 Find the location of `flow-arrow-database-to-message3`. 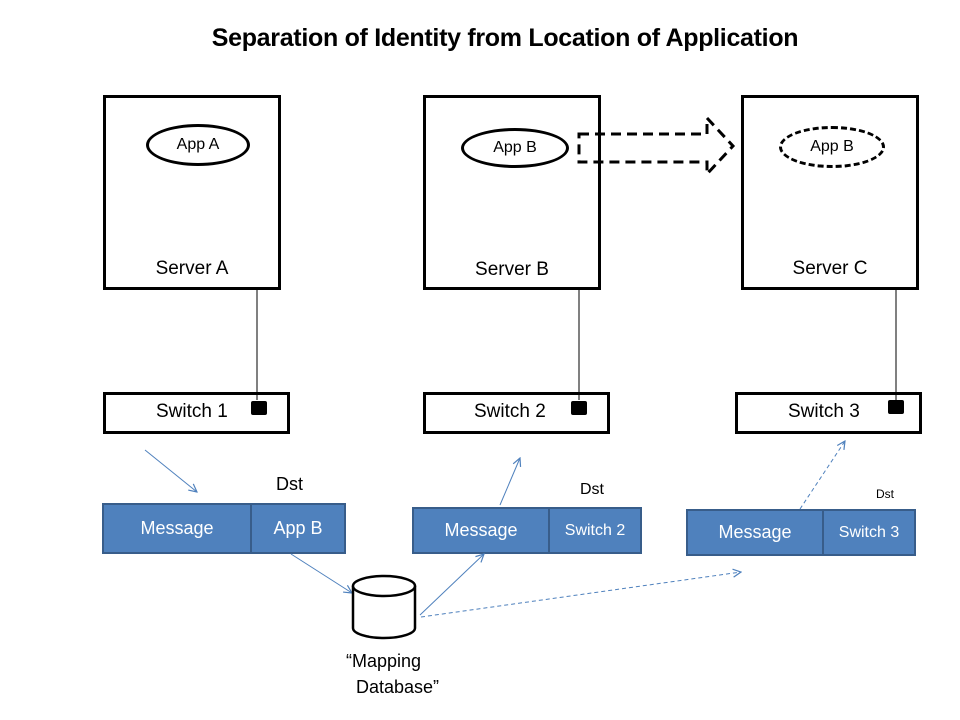

flow-arrow-database-to-message3 is located at coordinates (580, 595).